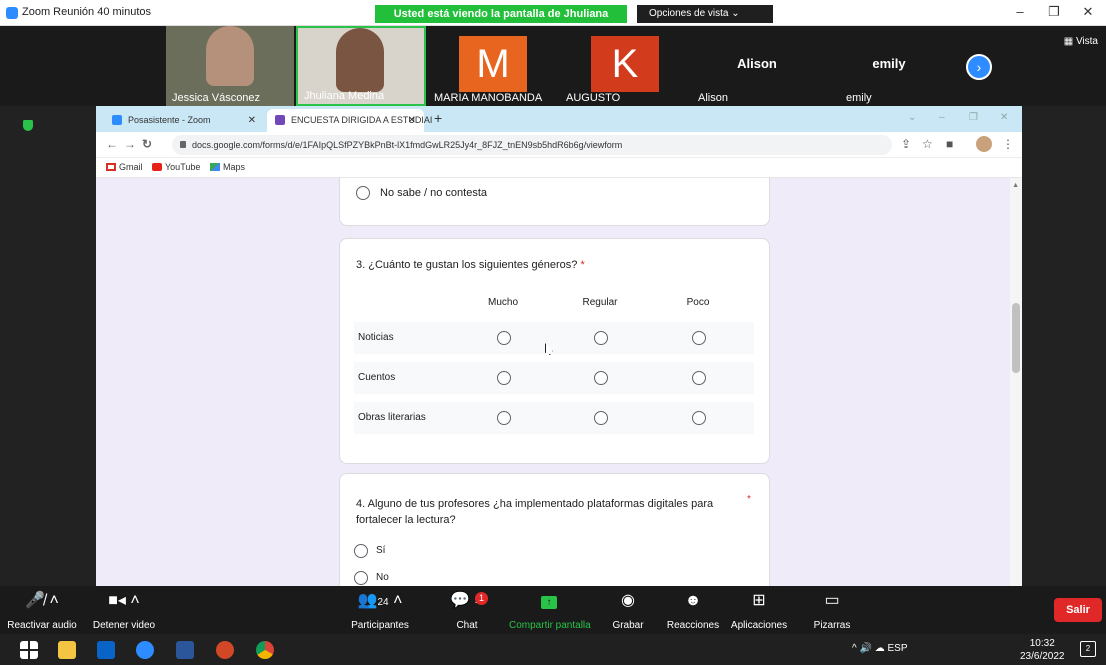  Describe the element at coordinates (699, 338) in the screenshot. I see `radio-noticias-poco` at that location.